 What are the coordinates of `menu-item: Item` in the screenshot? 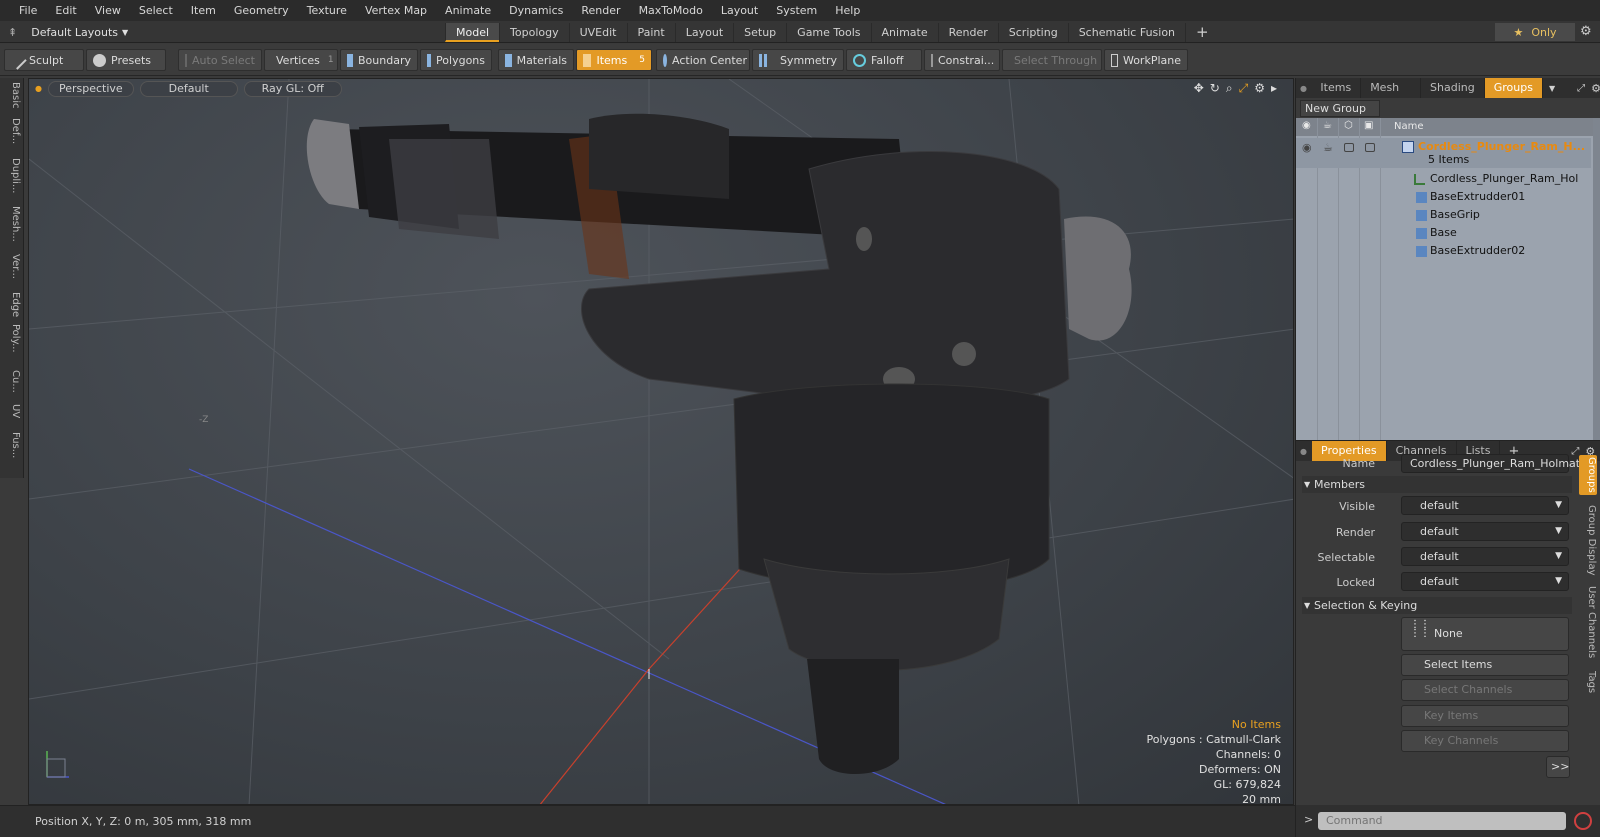 It's located at (203, 10).